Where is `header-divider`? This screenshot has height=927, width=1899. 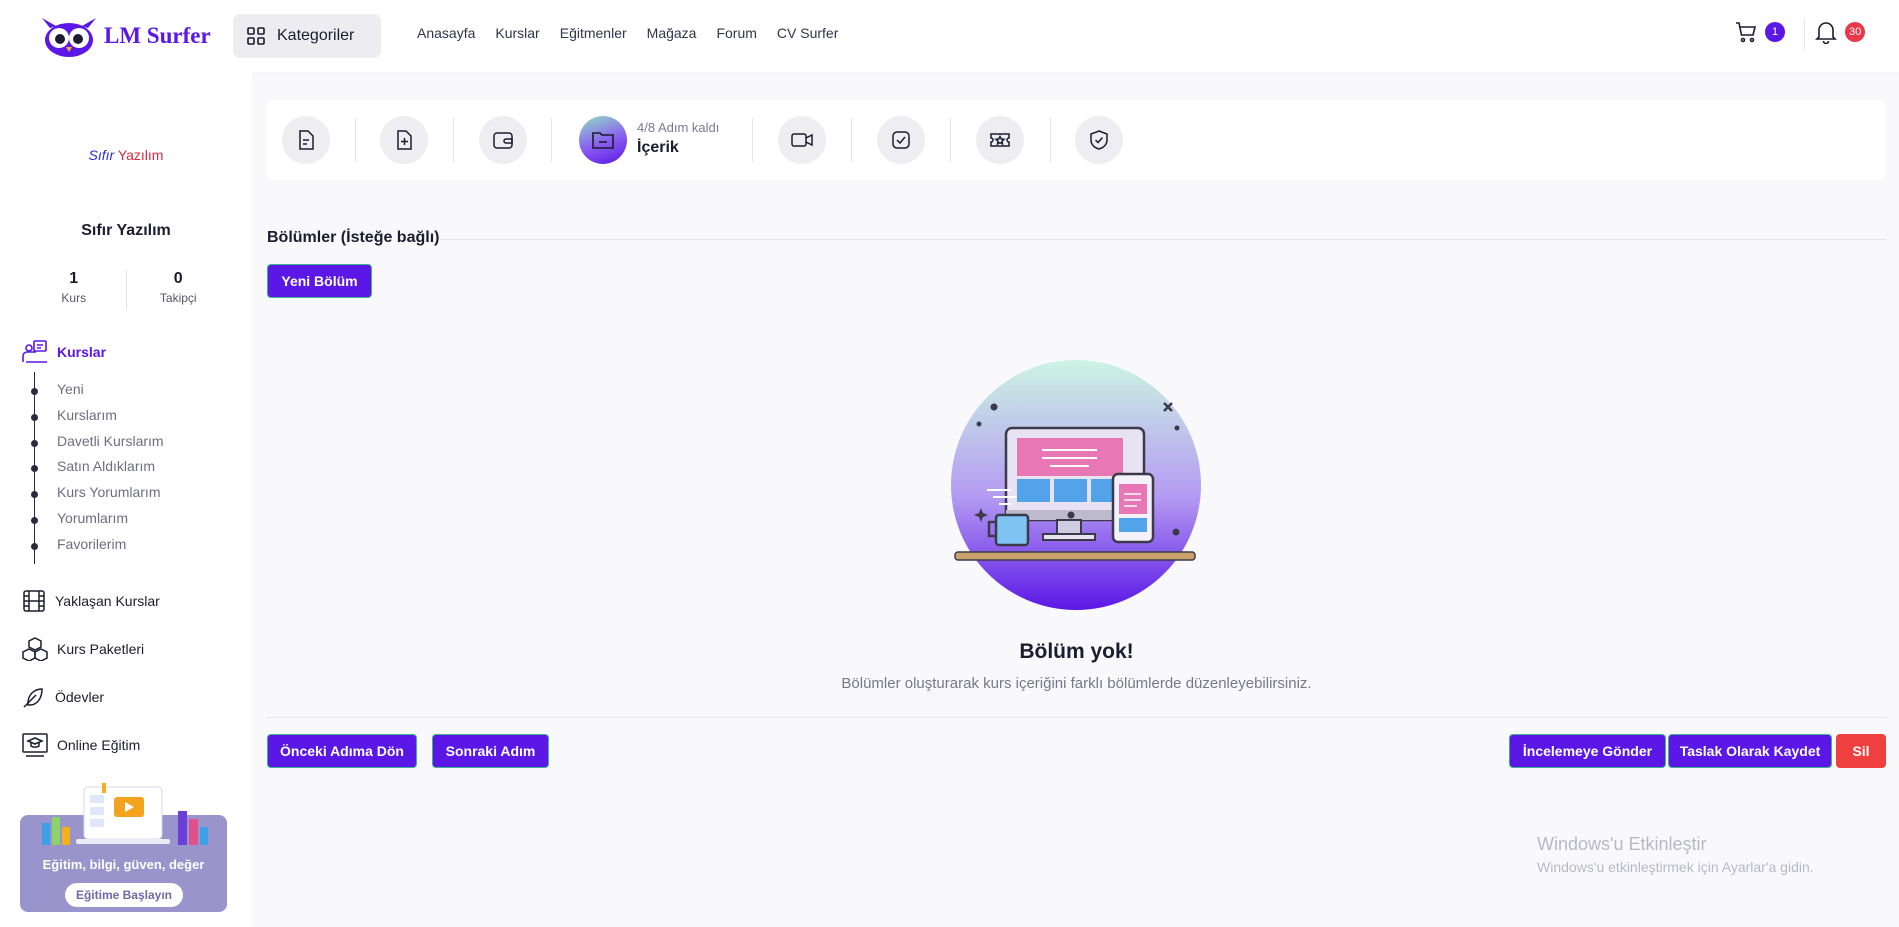 header-divider is located at coordinates (1804, 34).